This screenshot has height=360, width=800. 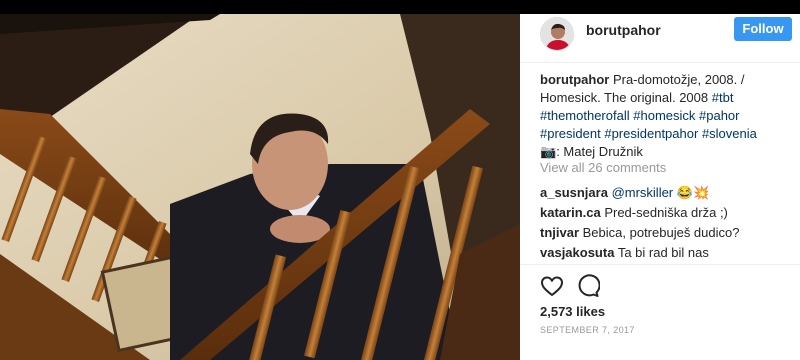 I want to click on comment-item: a_susnjara @mrskiller 😂💥, so click(x=666, y=193).